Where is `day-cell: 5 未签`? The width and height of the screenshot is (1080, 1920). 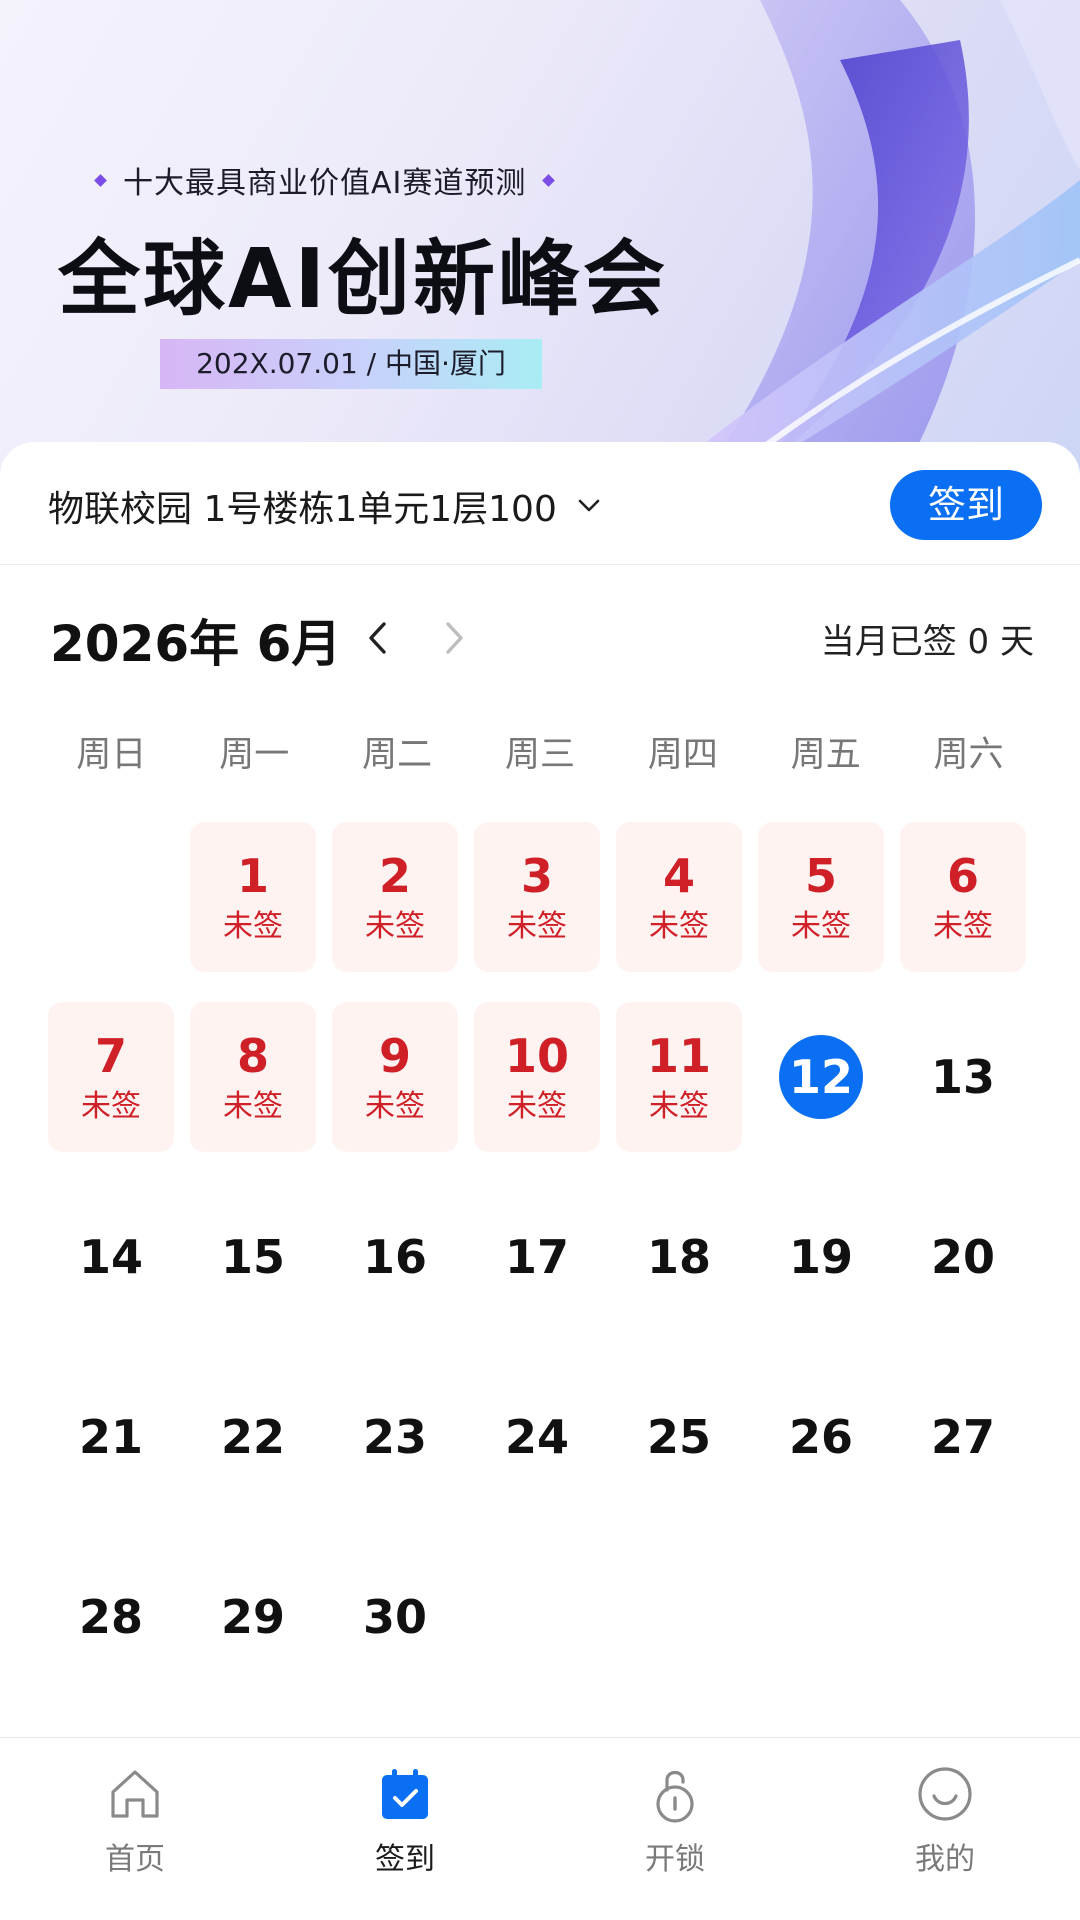 day-cell: 5 未签 is located at coordinates (821, 897).